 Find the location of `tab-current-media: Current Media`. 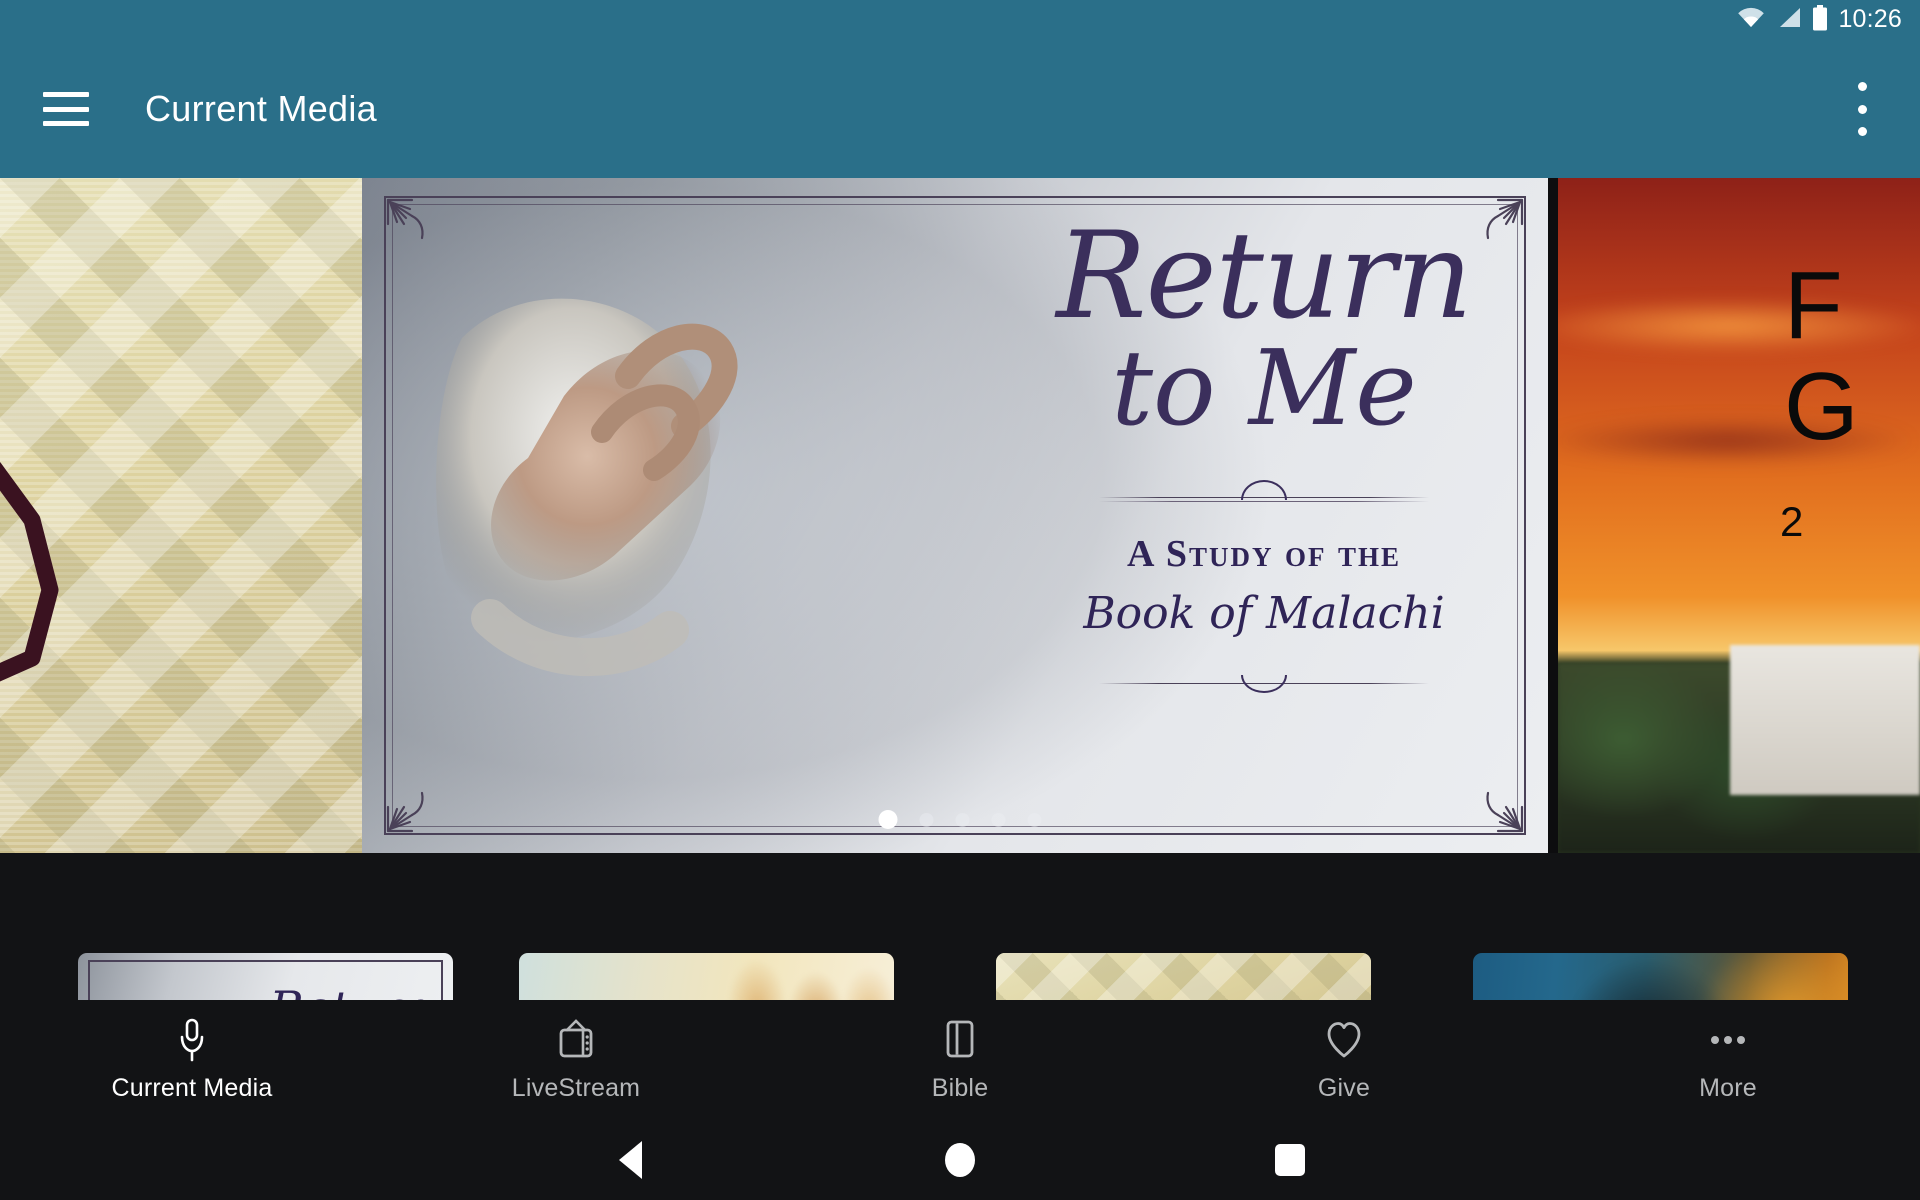

tab-current-media: Current Media is located at coordinates (192, 1060).